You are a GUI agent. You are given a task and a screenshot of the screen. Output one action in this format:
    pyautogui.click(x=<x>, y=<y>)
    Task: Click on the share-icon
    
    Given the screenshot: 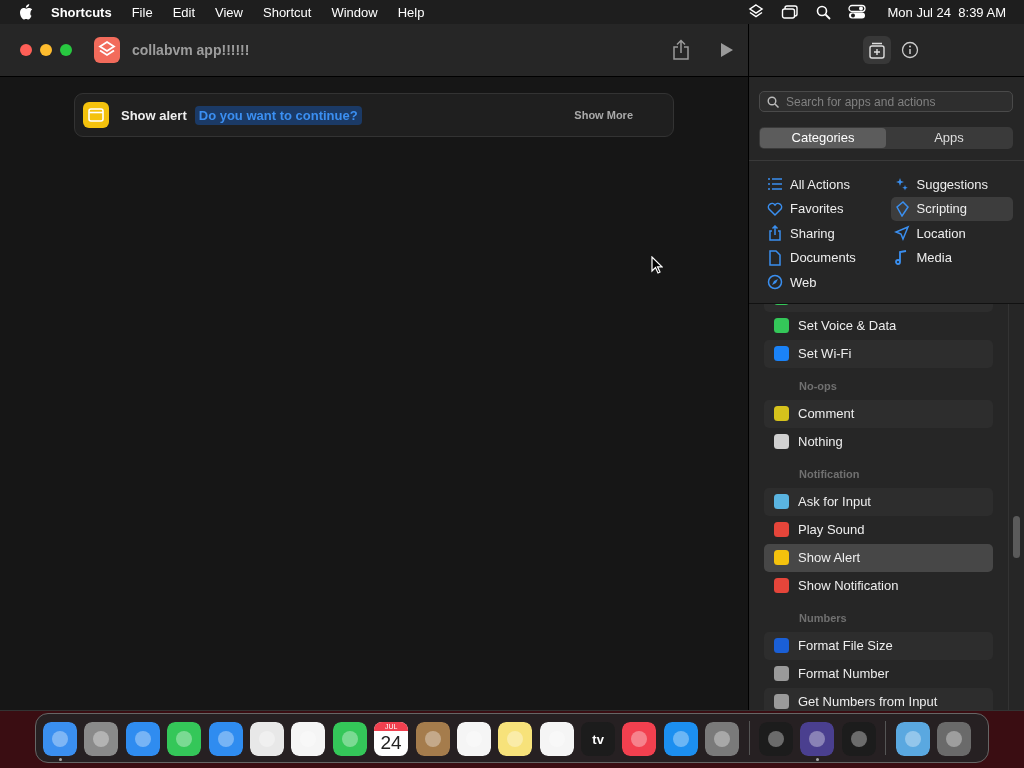 What is the action you would take?
    pyautogui.click(x=681, y=50)
    